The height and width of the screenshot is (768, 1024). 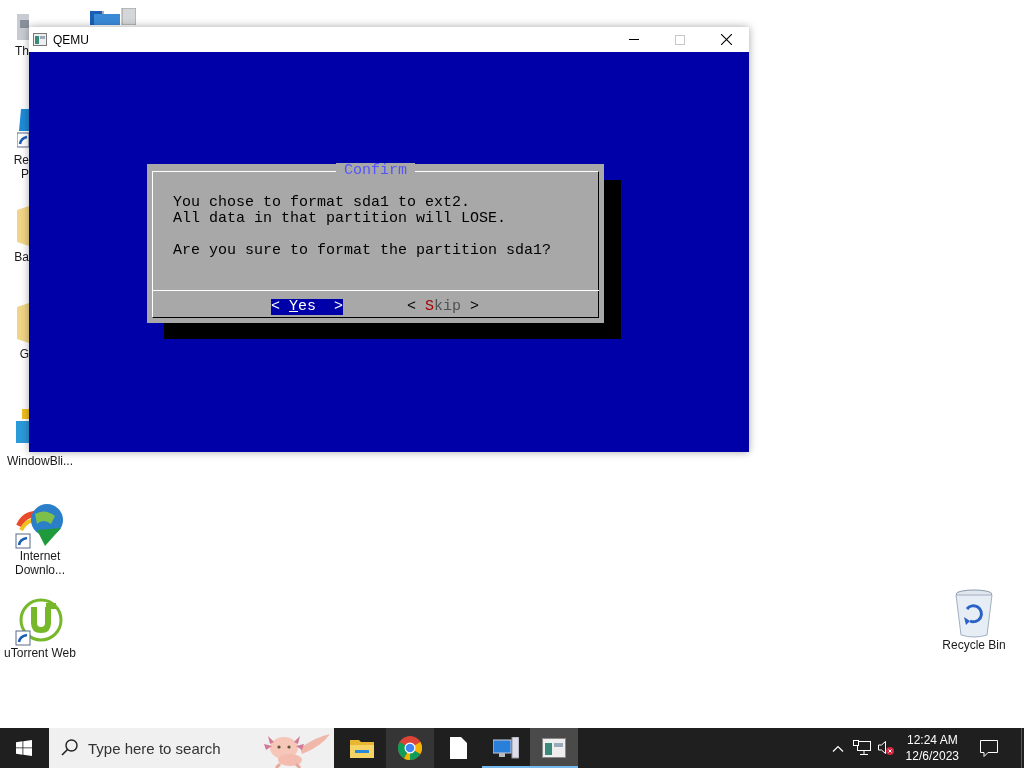 I want to click on document-icon, so click(x=458, y=748).